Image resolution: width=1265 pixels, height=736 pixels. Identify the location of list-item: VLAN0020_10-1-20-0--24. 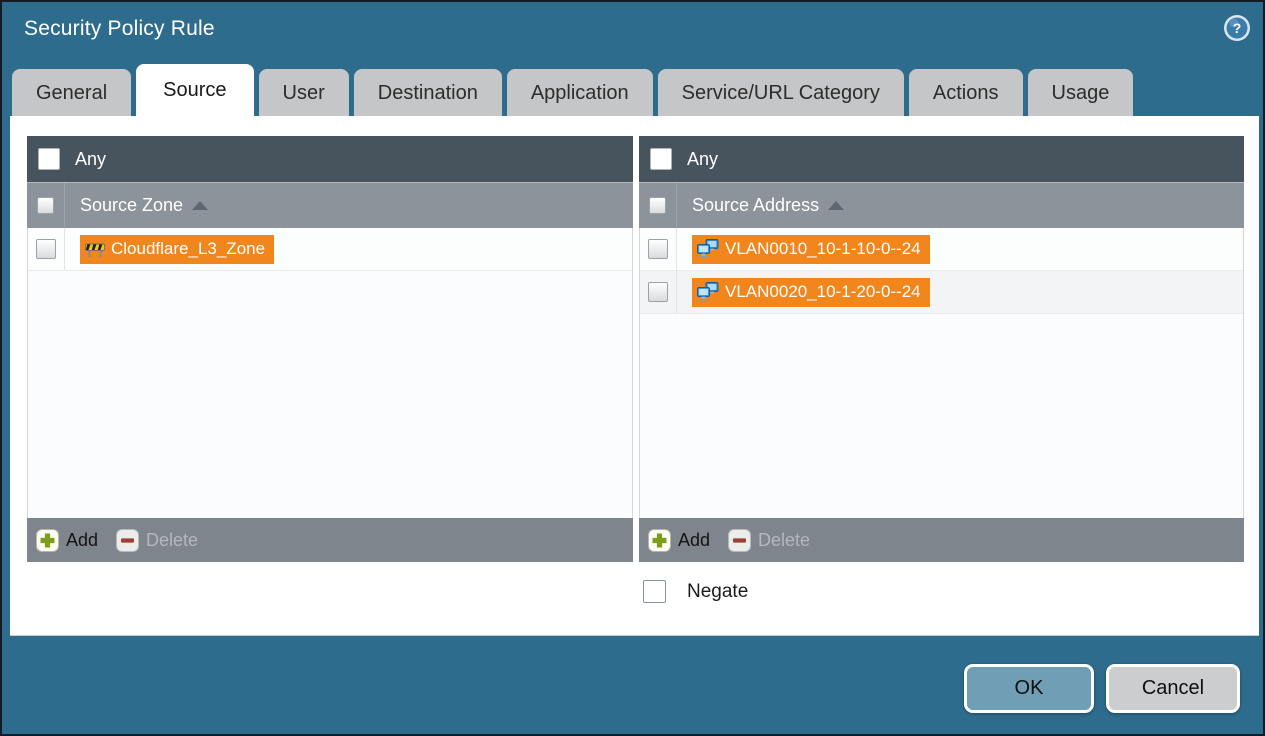
(941, 292).